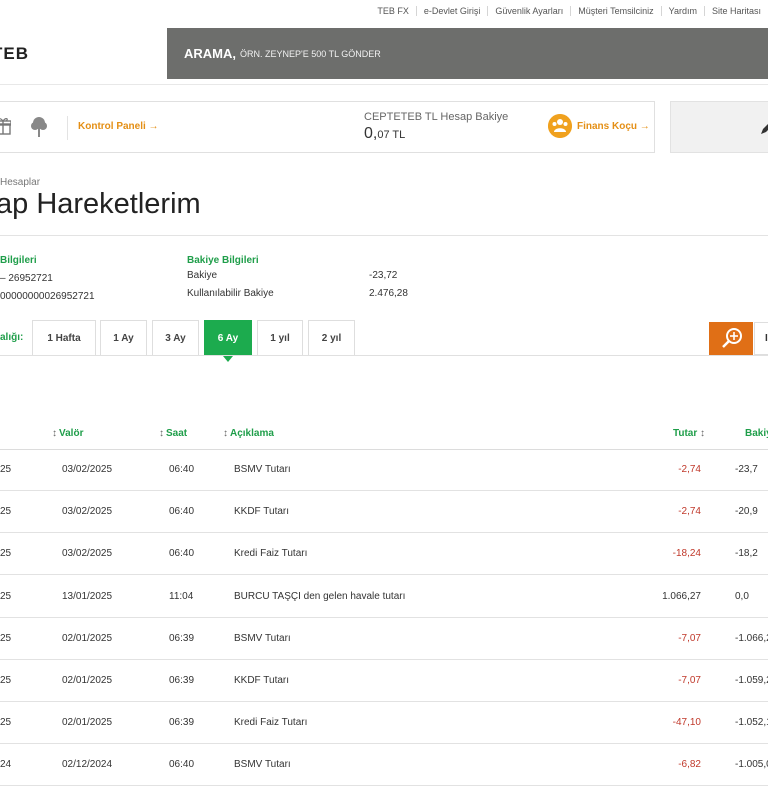  I want to click on cell-tutar: -6,82, so click(689, 765).